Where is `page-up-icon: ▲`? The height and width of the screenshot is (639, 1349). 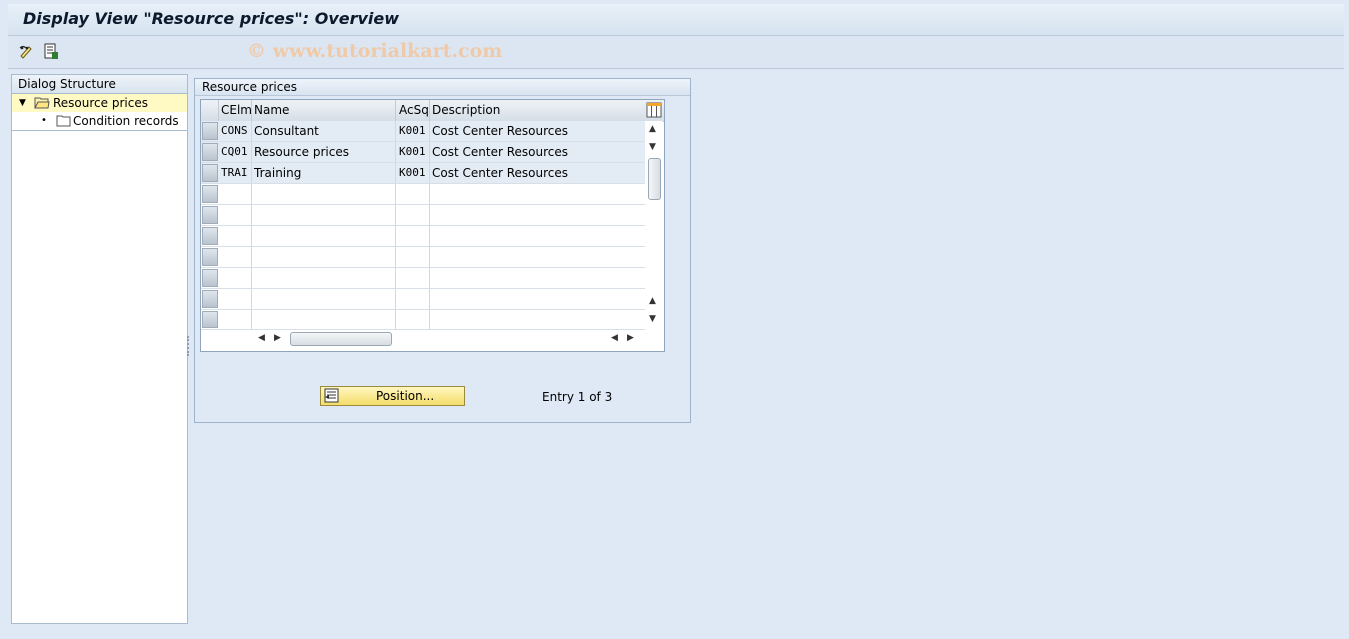
page-up-icon: ▲ is located at coordinates (652, 301).